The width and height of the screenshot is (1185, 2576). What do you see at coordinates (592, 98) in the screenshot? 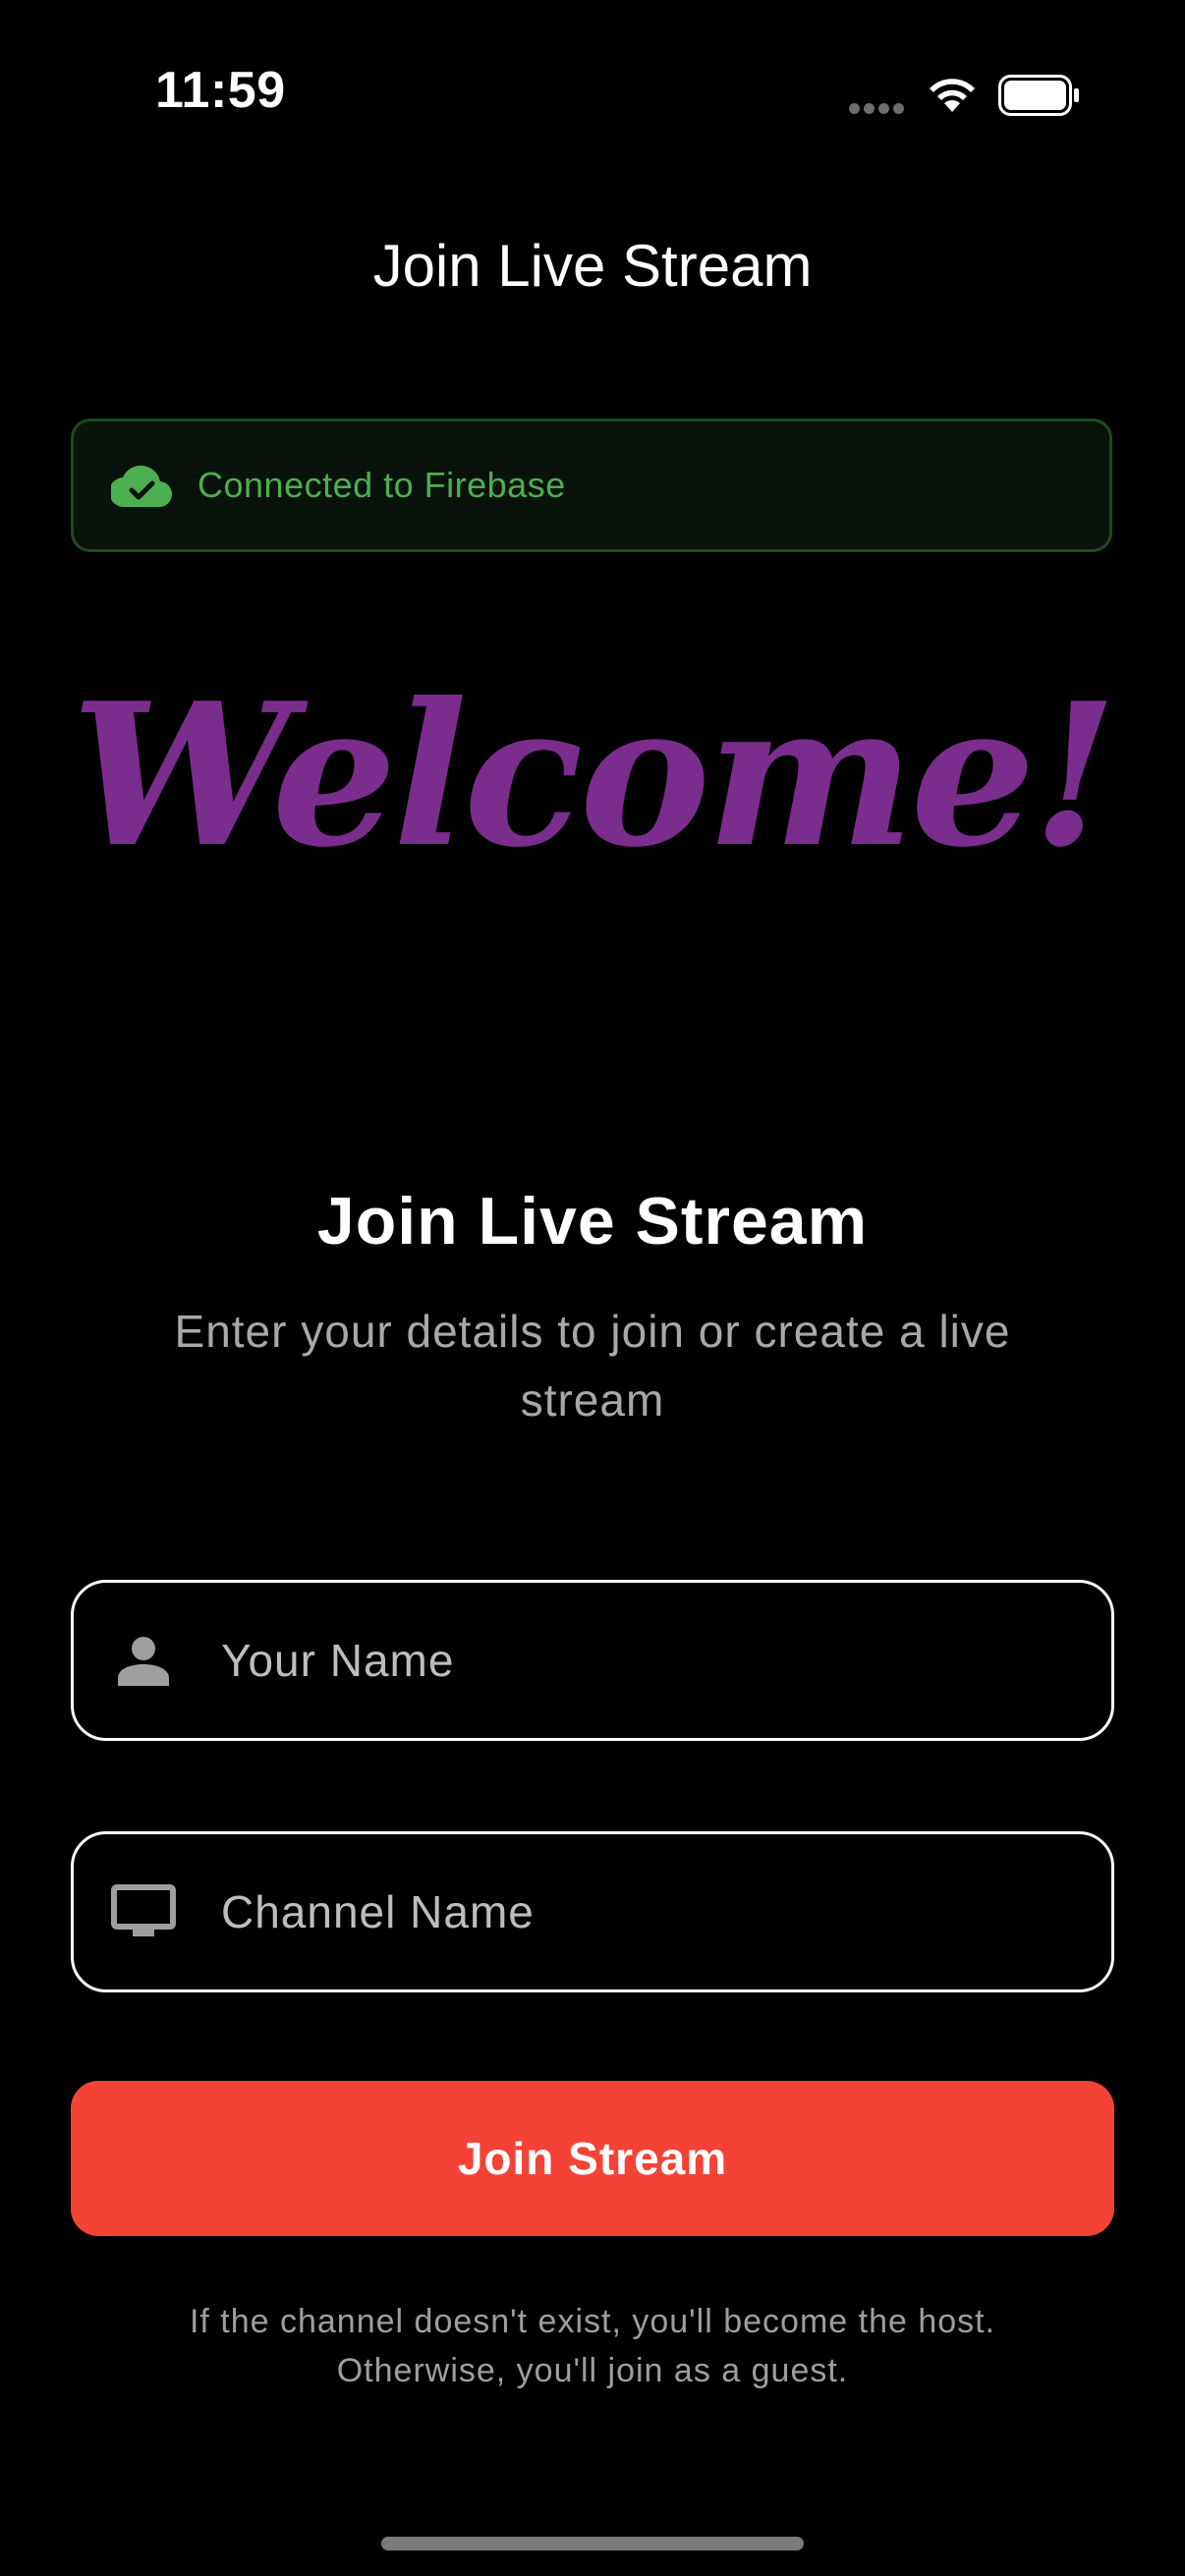
I see `status-bar: 11:59` at bounding box center [592, 98].